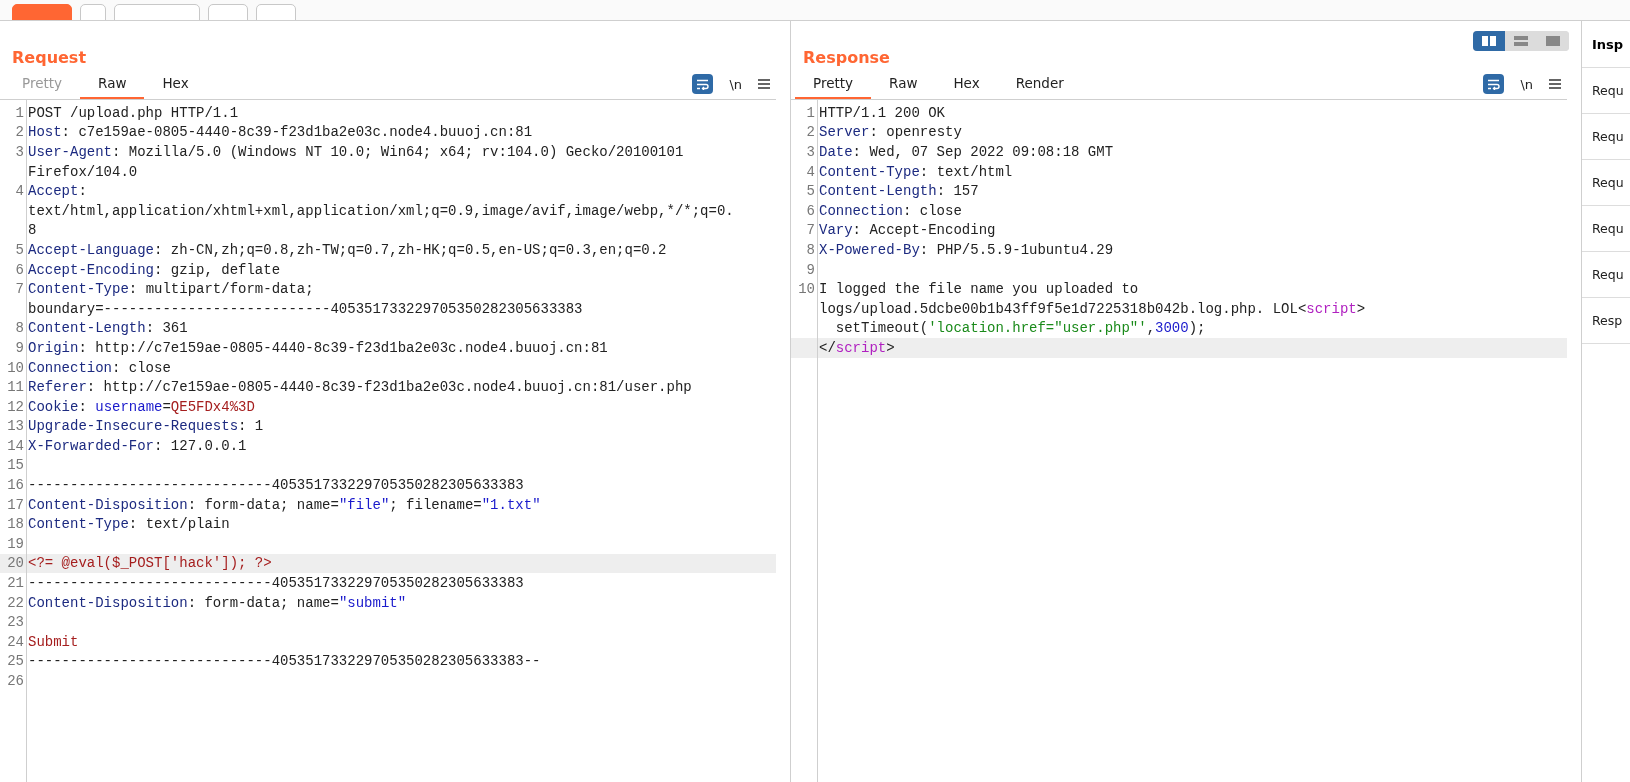 This screenshot has width=1630, height=782. Describe the element at coordinates (916, 171) in the screenshot. I see `code-line: Content-Type: text/html` at that location.